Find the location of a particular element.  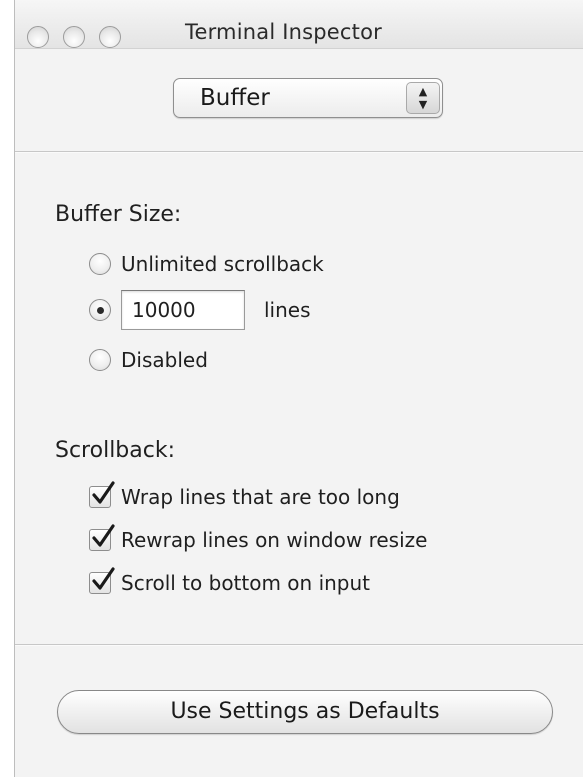

checkbox-label: Rewrap lines on window resize is located at coordinates (274, 540).